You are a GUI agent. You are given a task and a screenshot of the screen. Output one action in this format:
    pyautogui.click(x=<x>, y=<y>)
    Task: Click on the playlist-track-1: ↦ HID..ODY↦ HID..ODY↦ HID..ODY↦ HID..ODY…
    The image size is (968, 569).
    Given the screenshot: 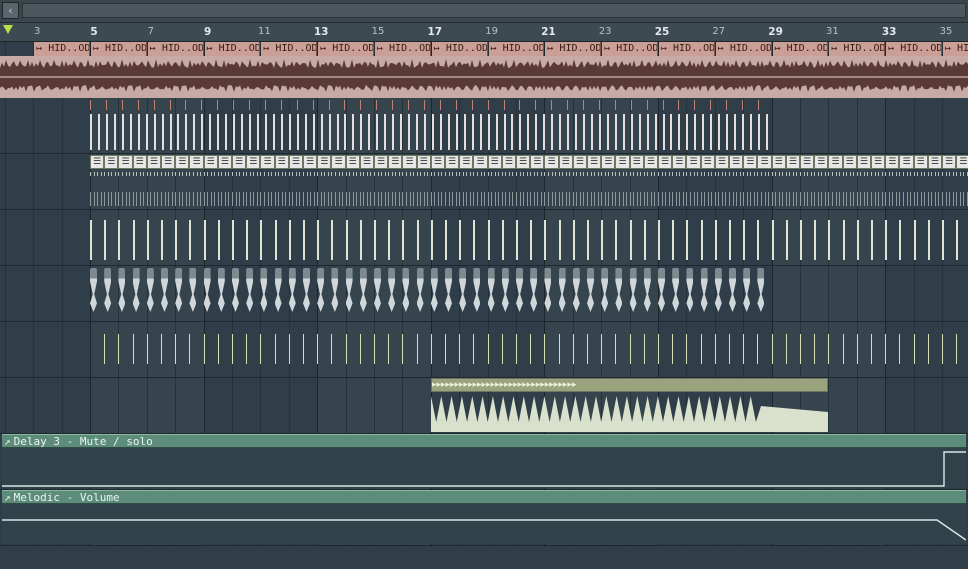 What is the action you would take?
    pyautogui.click(x=484, y=70)
    